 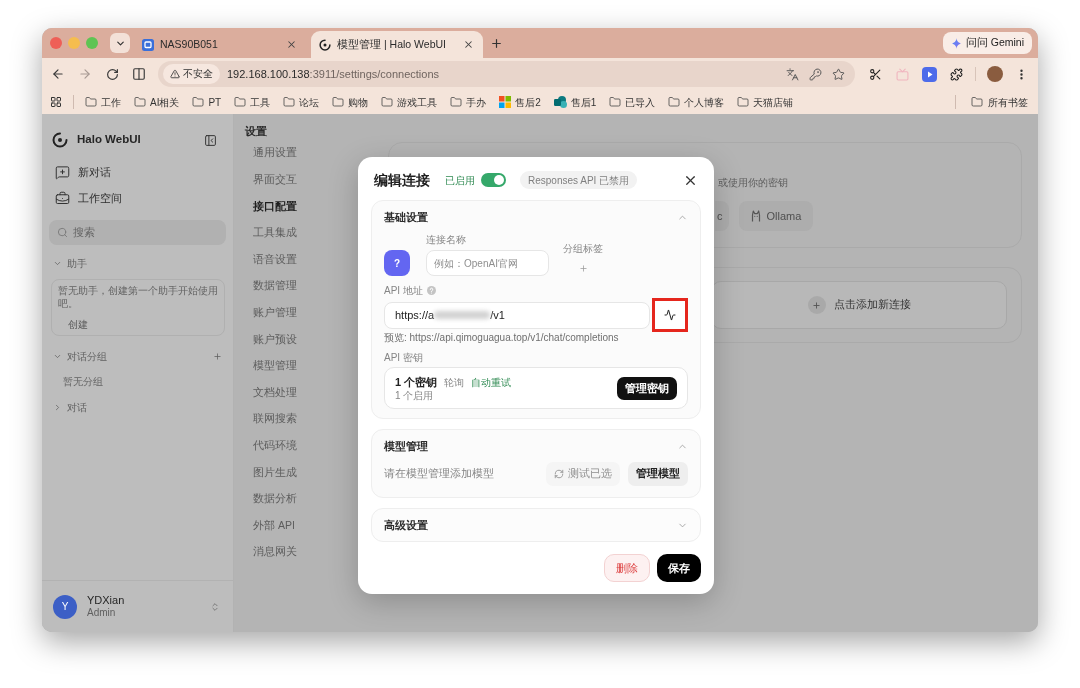 I want to click on key-icon, so click(x=815, y=74).